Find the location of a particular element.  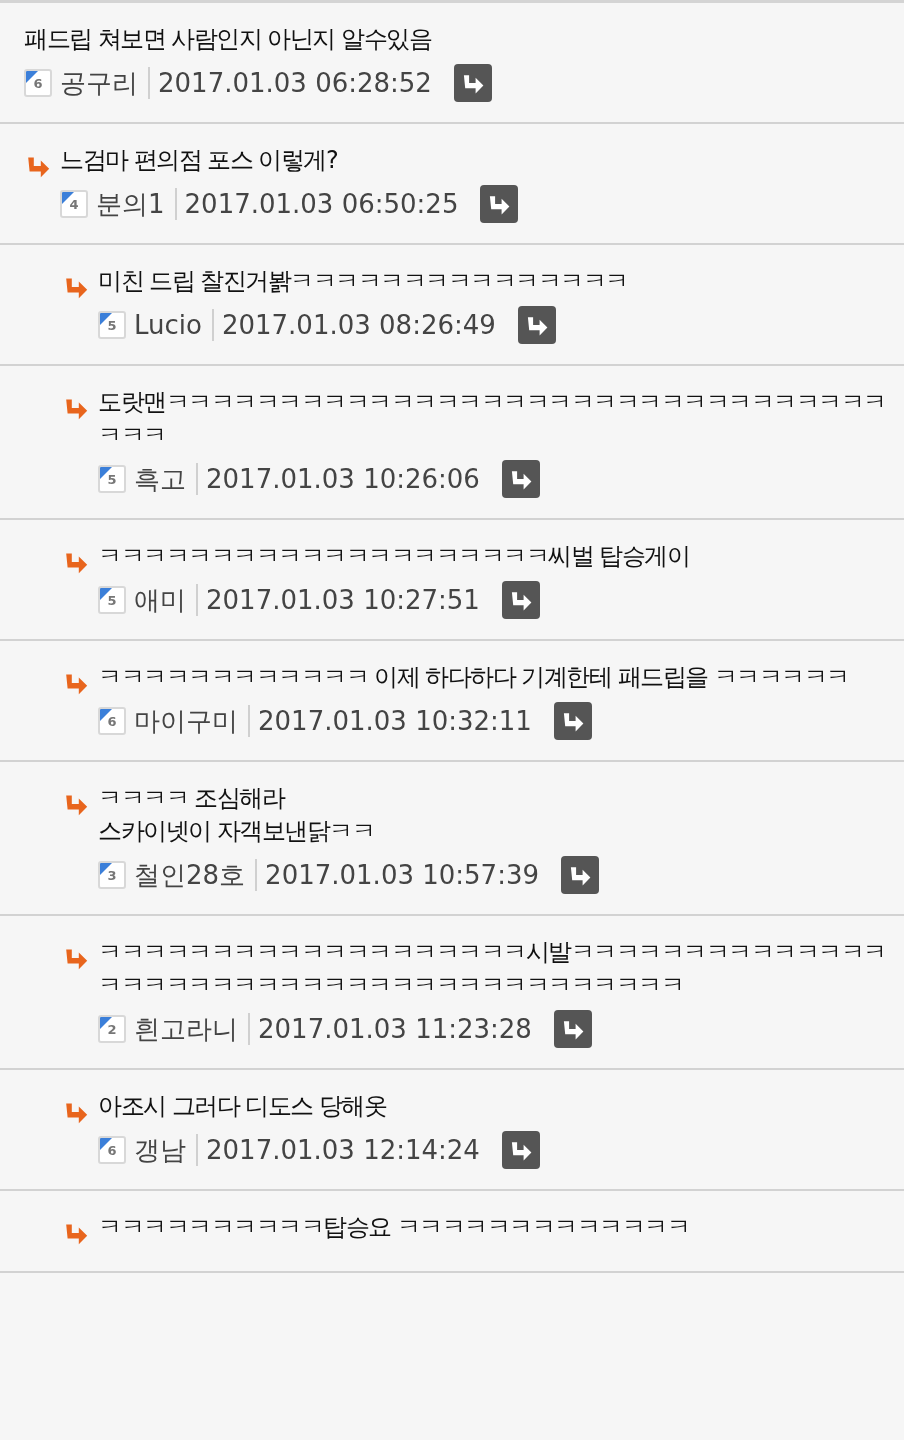

comment-text: 느검마 편의점 포스 이렇게? is located at coordinates (199, 160).